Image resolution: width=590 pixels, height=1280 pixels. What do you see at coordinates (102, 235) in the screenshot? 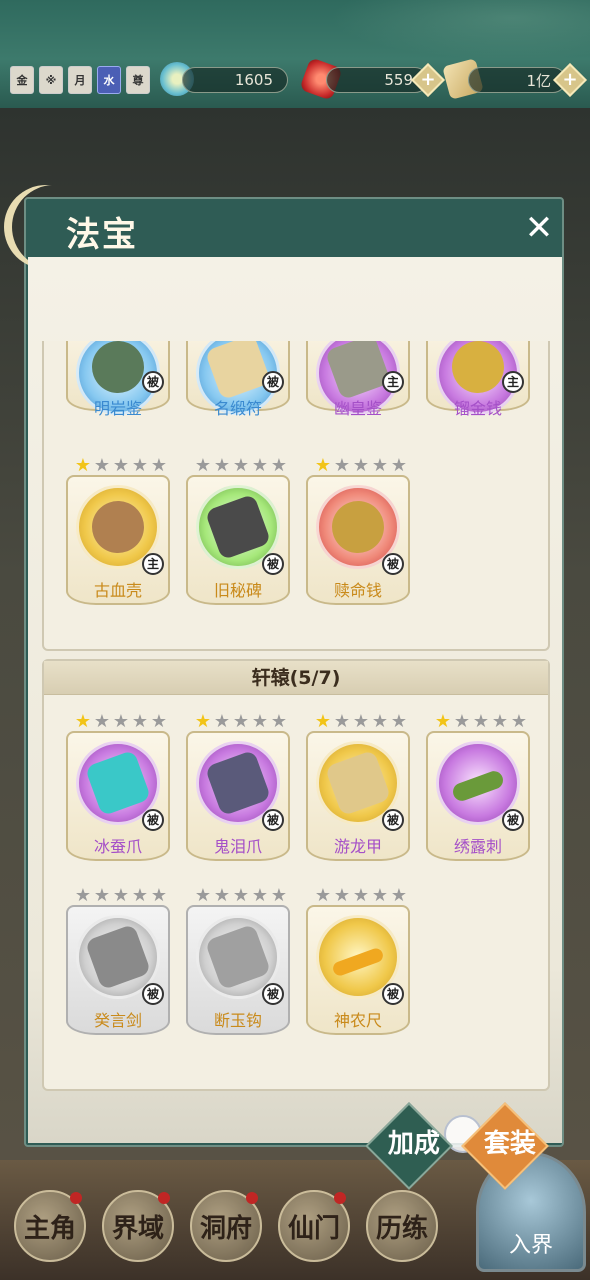
I see `panel-title: 法宝` at bounding box center [102, 235].